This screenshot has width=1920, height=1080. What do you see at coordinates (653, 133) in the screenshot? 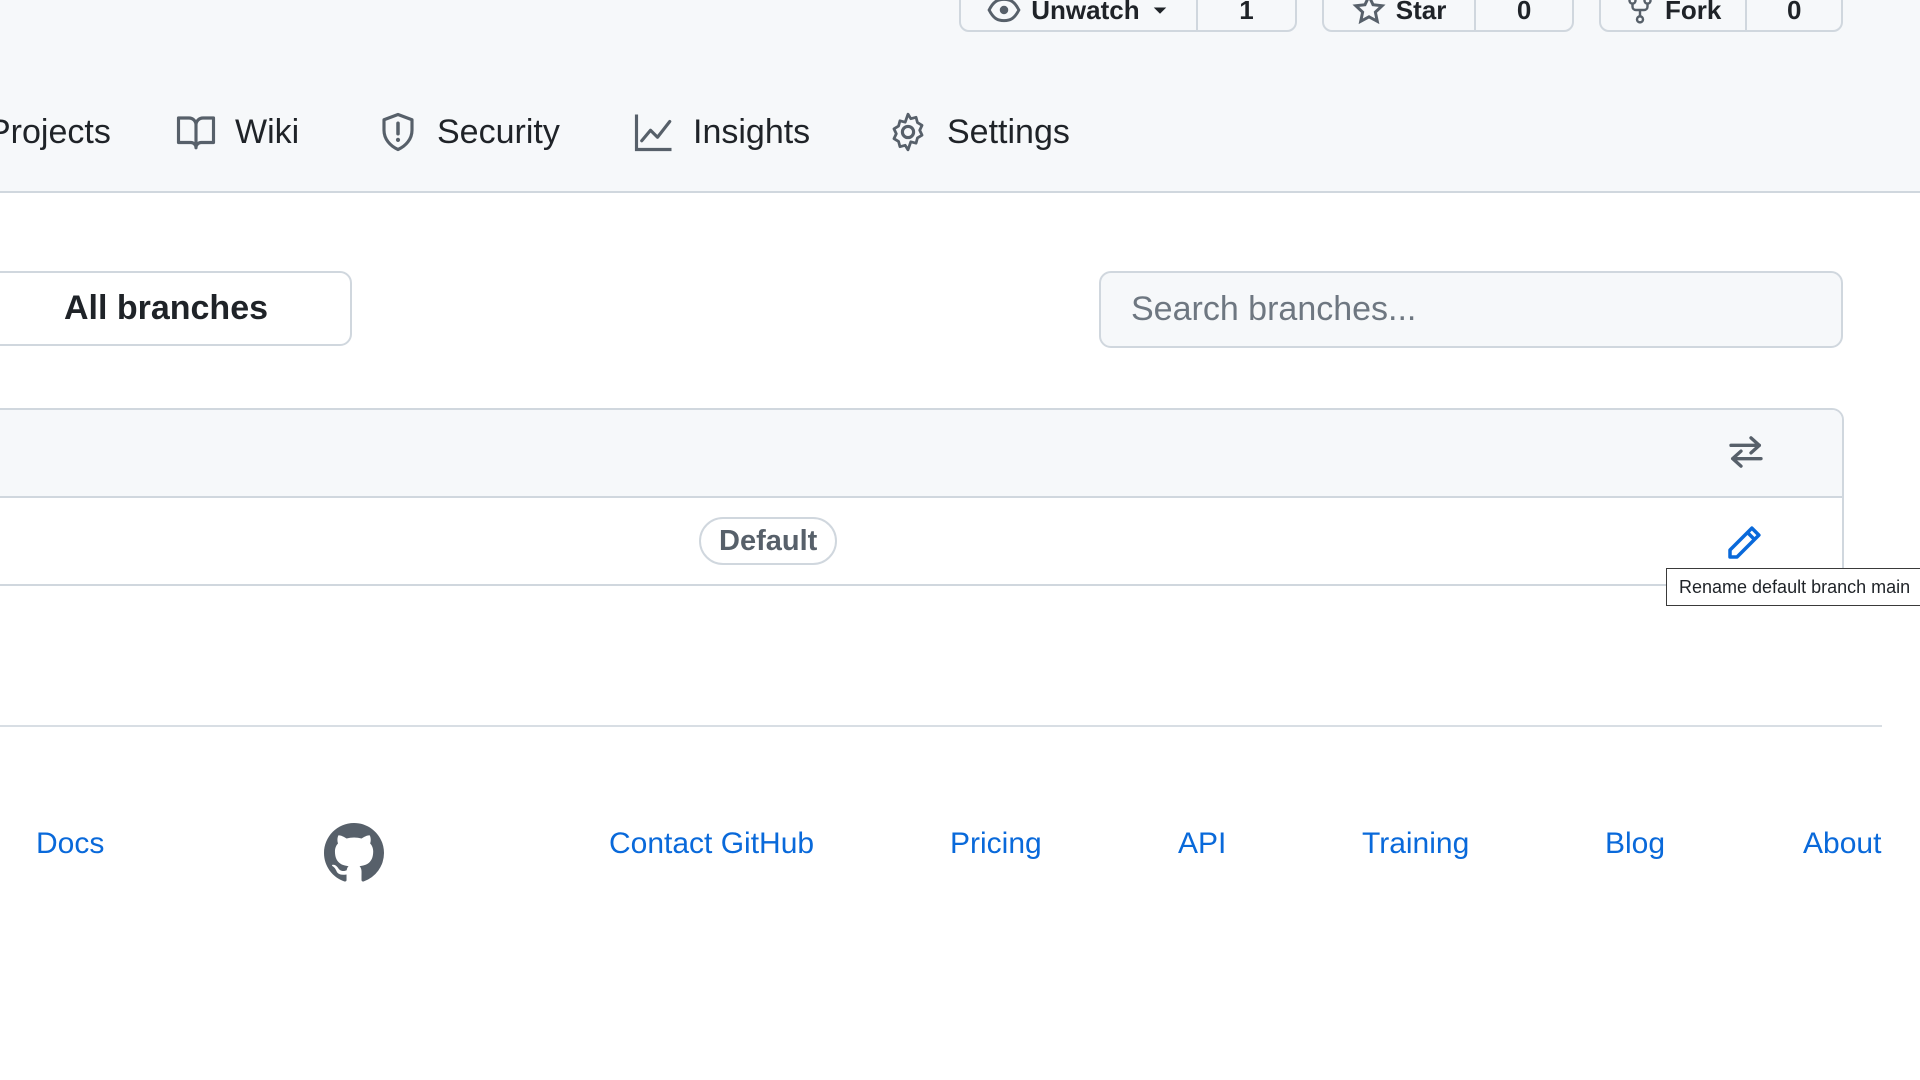
I see `graph-icon` at bounding box center [653, 133].